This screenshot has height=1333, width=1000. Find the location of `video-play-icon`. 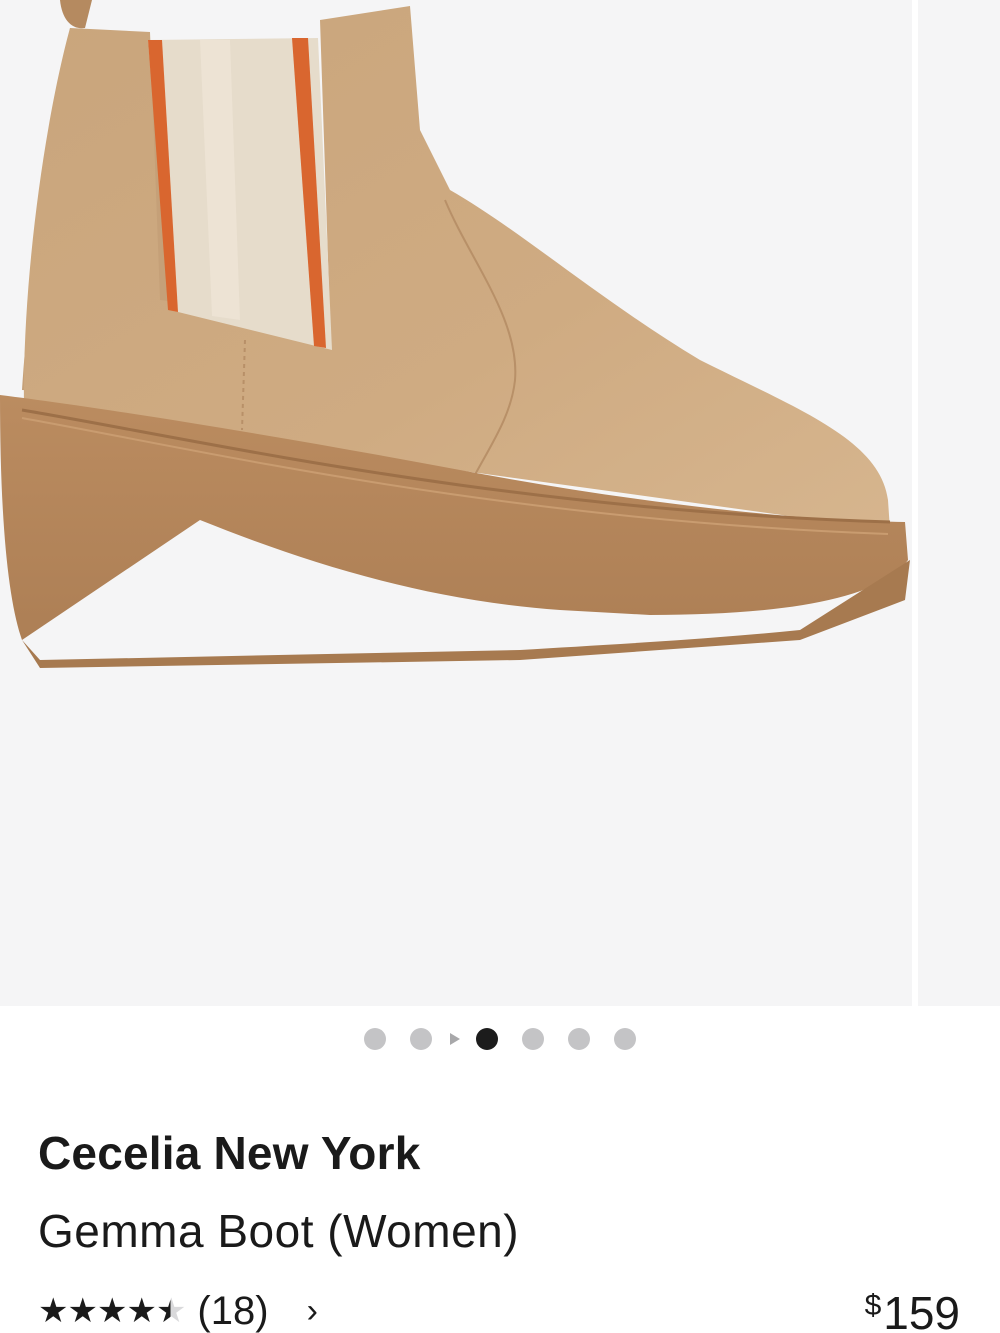

video-play-icon is located at coordinates (455, 1039).